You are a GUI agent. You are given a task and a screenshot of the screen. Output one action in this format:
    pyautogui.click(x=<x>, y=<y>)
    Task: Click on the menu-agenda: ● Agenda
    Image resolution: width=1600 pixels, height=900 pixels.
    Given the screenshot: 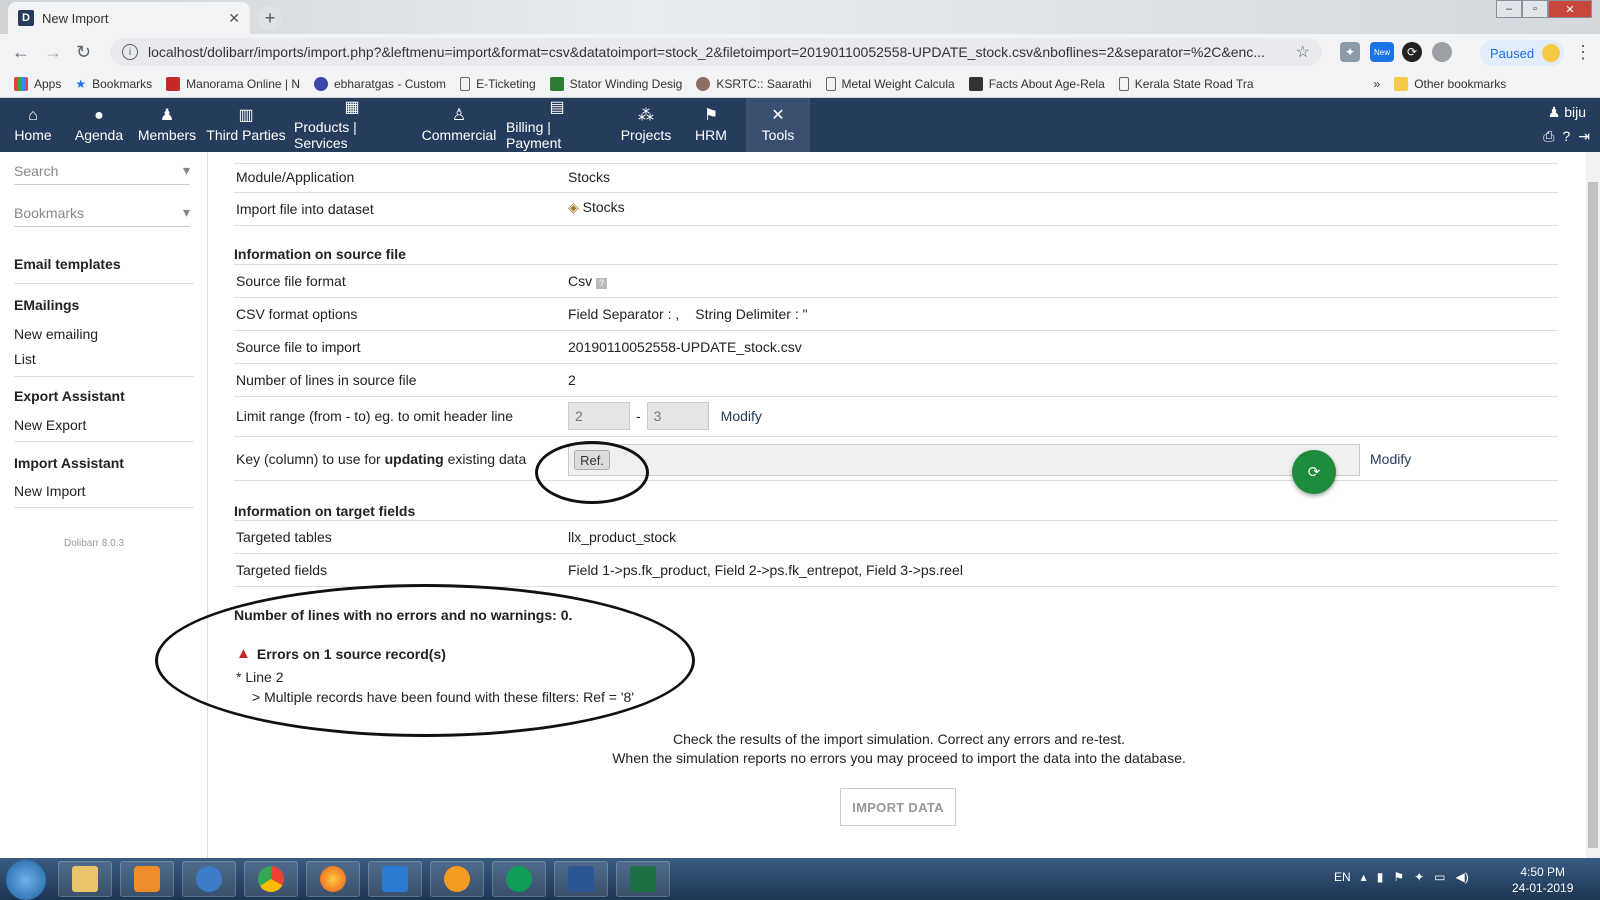 What is the action you would take?
    pyautogui.click(x=99, y=125)
    